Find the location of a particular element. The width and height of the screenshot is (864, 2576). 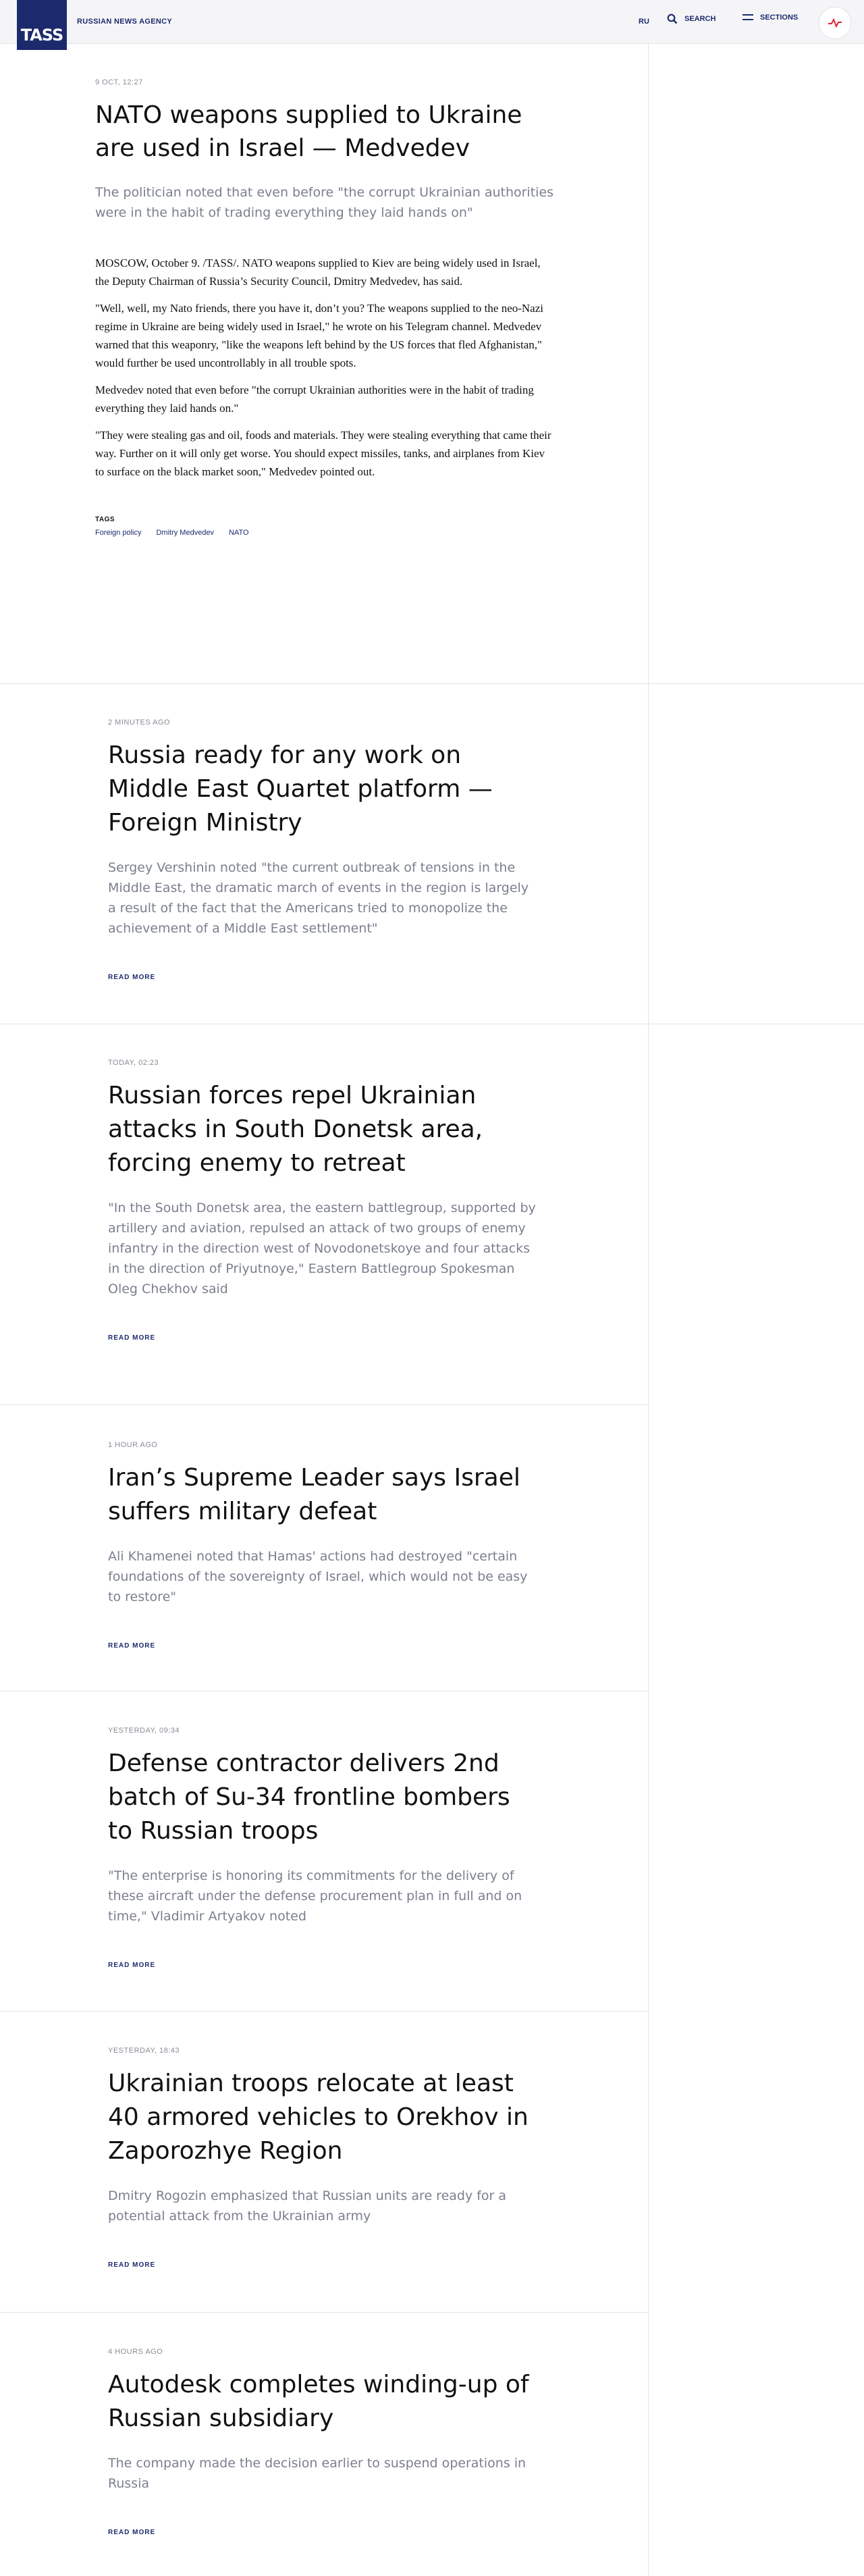

tag-link: Foreign policy is located at coordinates (118, 533).